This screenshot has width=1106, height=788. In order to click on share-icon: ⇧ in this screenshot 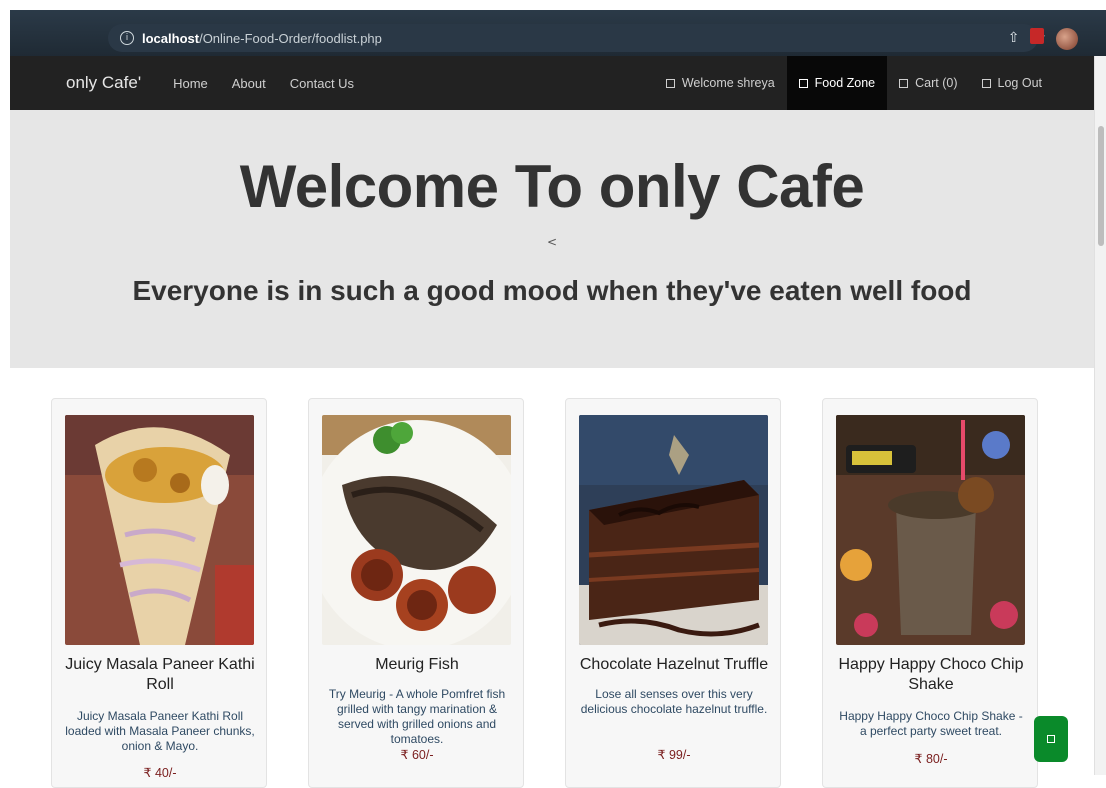, I will do `click(1014, 38)`.